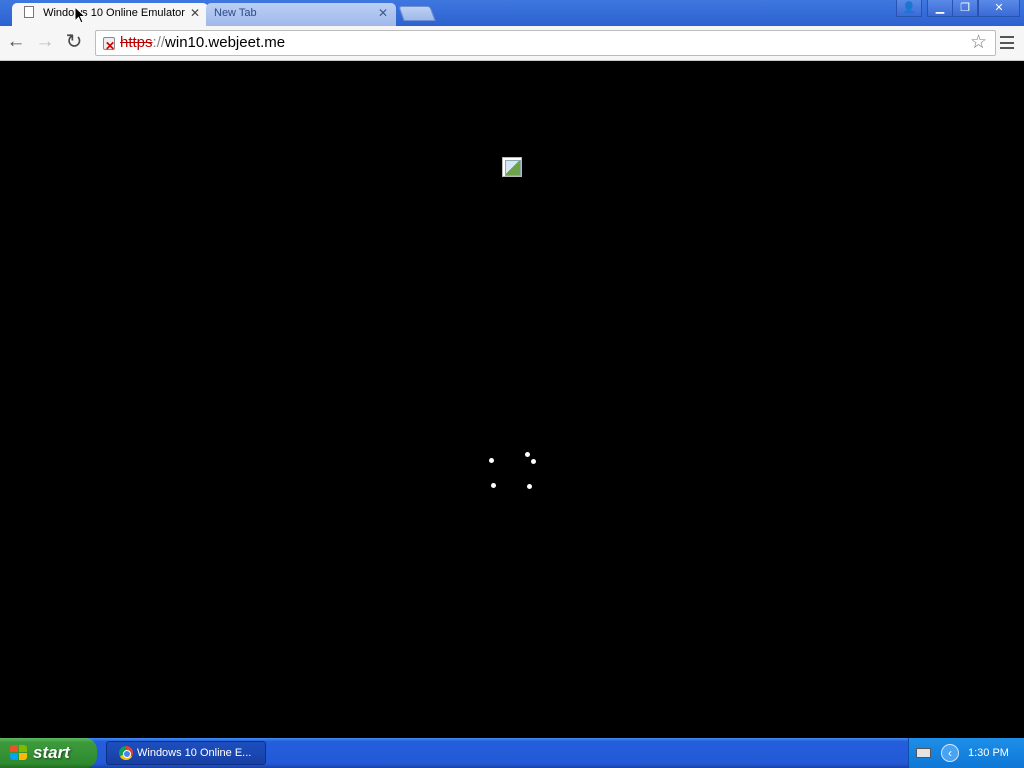 The width and height of the screenshot is (1024, 768). What do you see at coordinates (19, 753) in the screenshot?
I see `windows-flag-icon` at bounding box center [19, 753].